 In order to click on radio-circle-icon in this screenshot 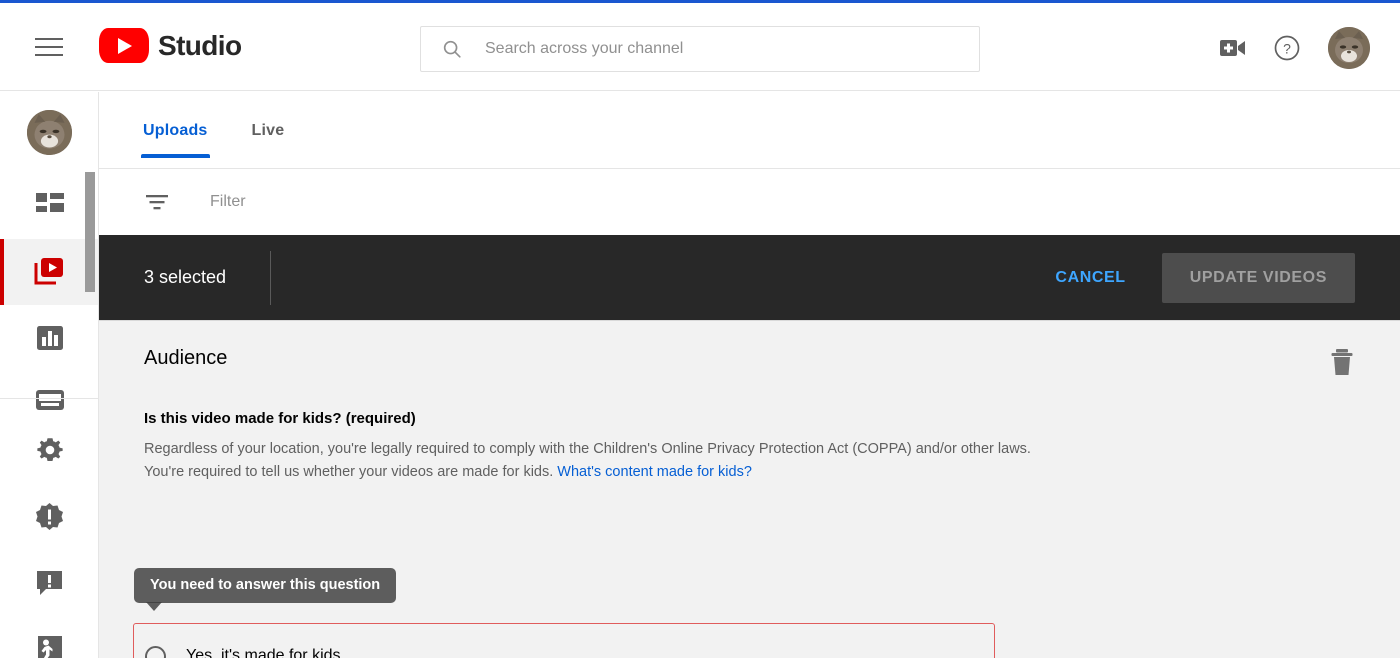, I will do `click(155, 651)`.